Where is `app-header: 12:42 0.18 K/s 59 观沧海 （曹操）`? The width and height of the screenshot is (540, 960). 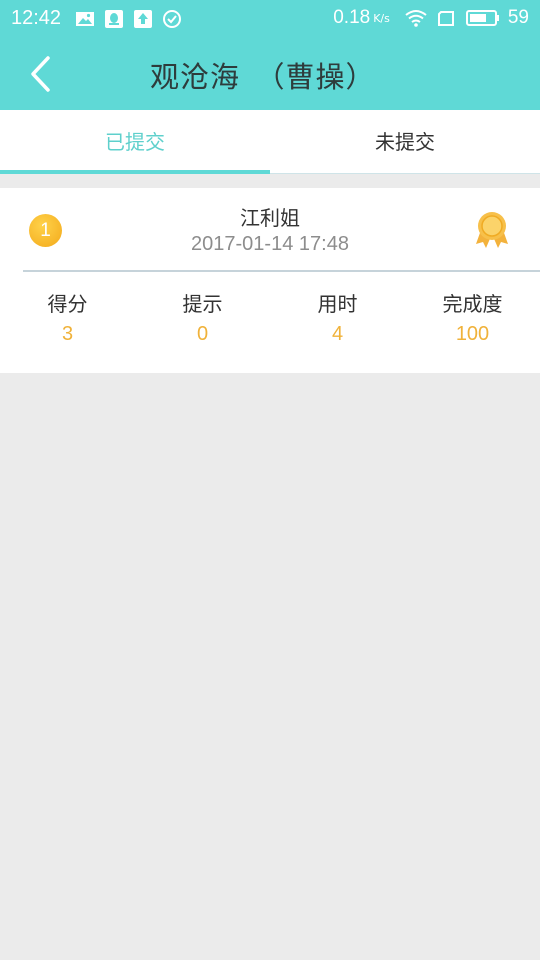
app-header: 12:42 0.18 K/s 59 观沧海 （曹操） is located at coordinates (270, 55).